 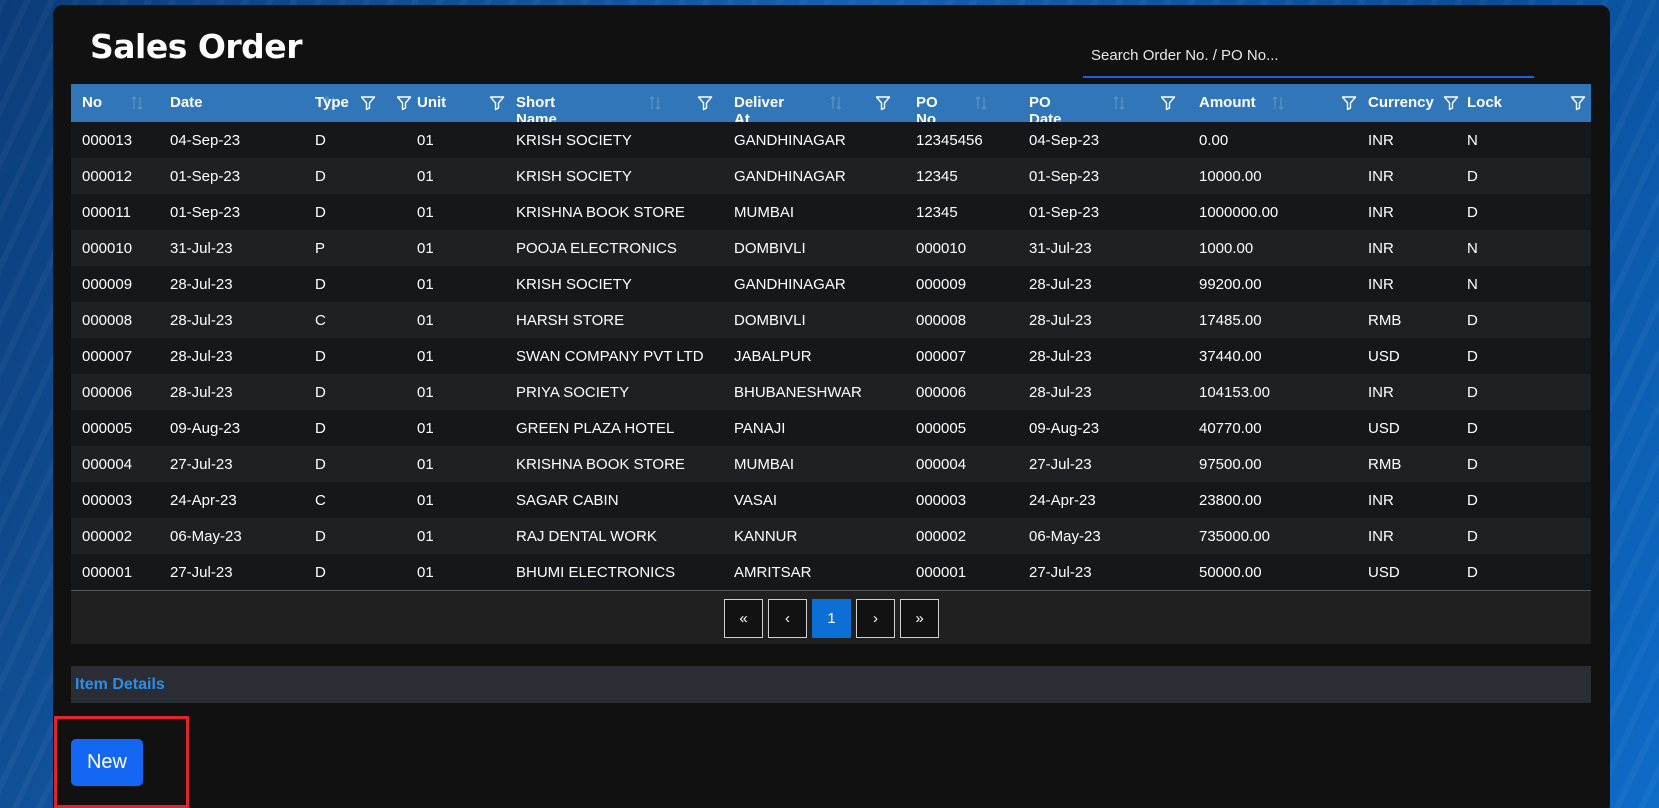 I want to click on column-header-label: Currency, so click(x=1401, y=102).